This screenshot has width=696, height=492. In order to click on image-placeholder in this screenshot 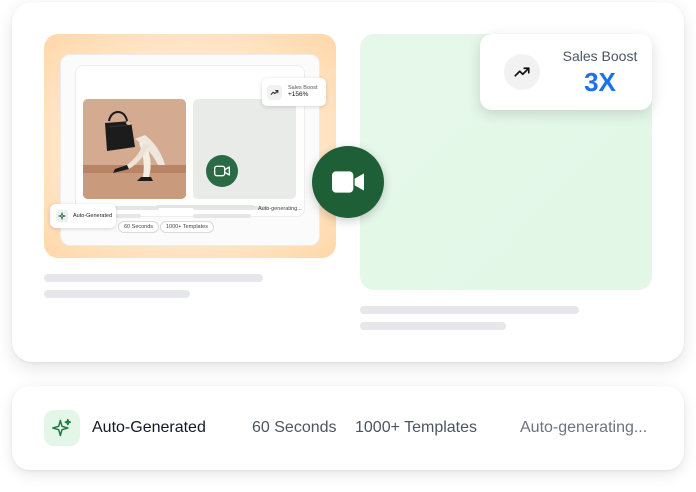, I will do `click(244, 149)`.